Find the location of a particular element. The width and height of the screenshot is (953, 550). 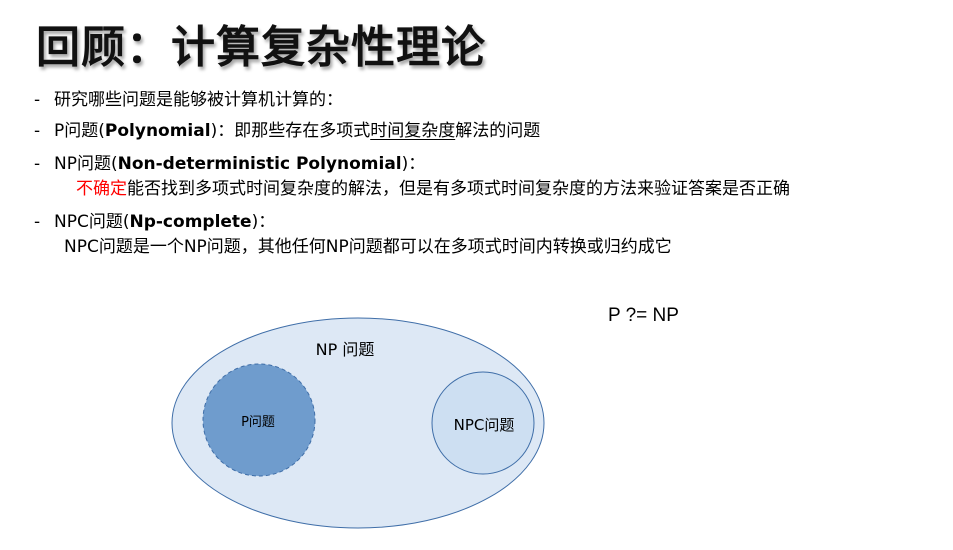

bullet-prefix: NP问题( is located at coordinates (86, 164).